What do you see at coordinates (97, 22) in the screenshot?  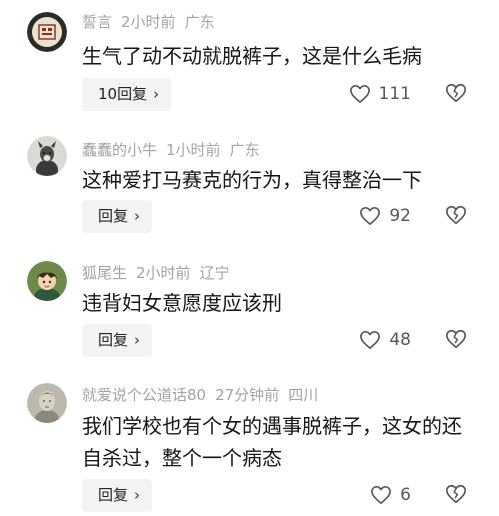 I see `username: 誓言` at bounding box center [97, 22].